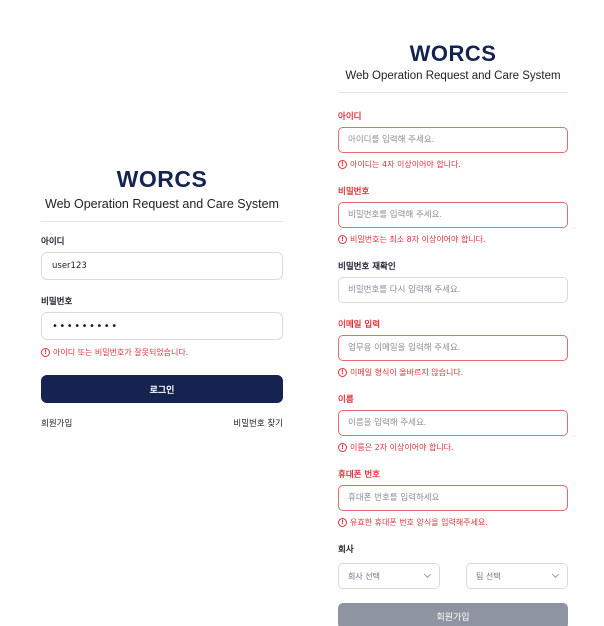 This screenshot has width=604, height=626. Describe the element at coordinates (453, 140) in the screenshot. I see `signup-id-input` at that location.